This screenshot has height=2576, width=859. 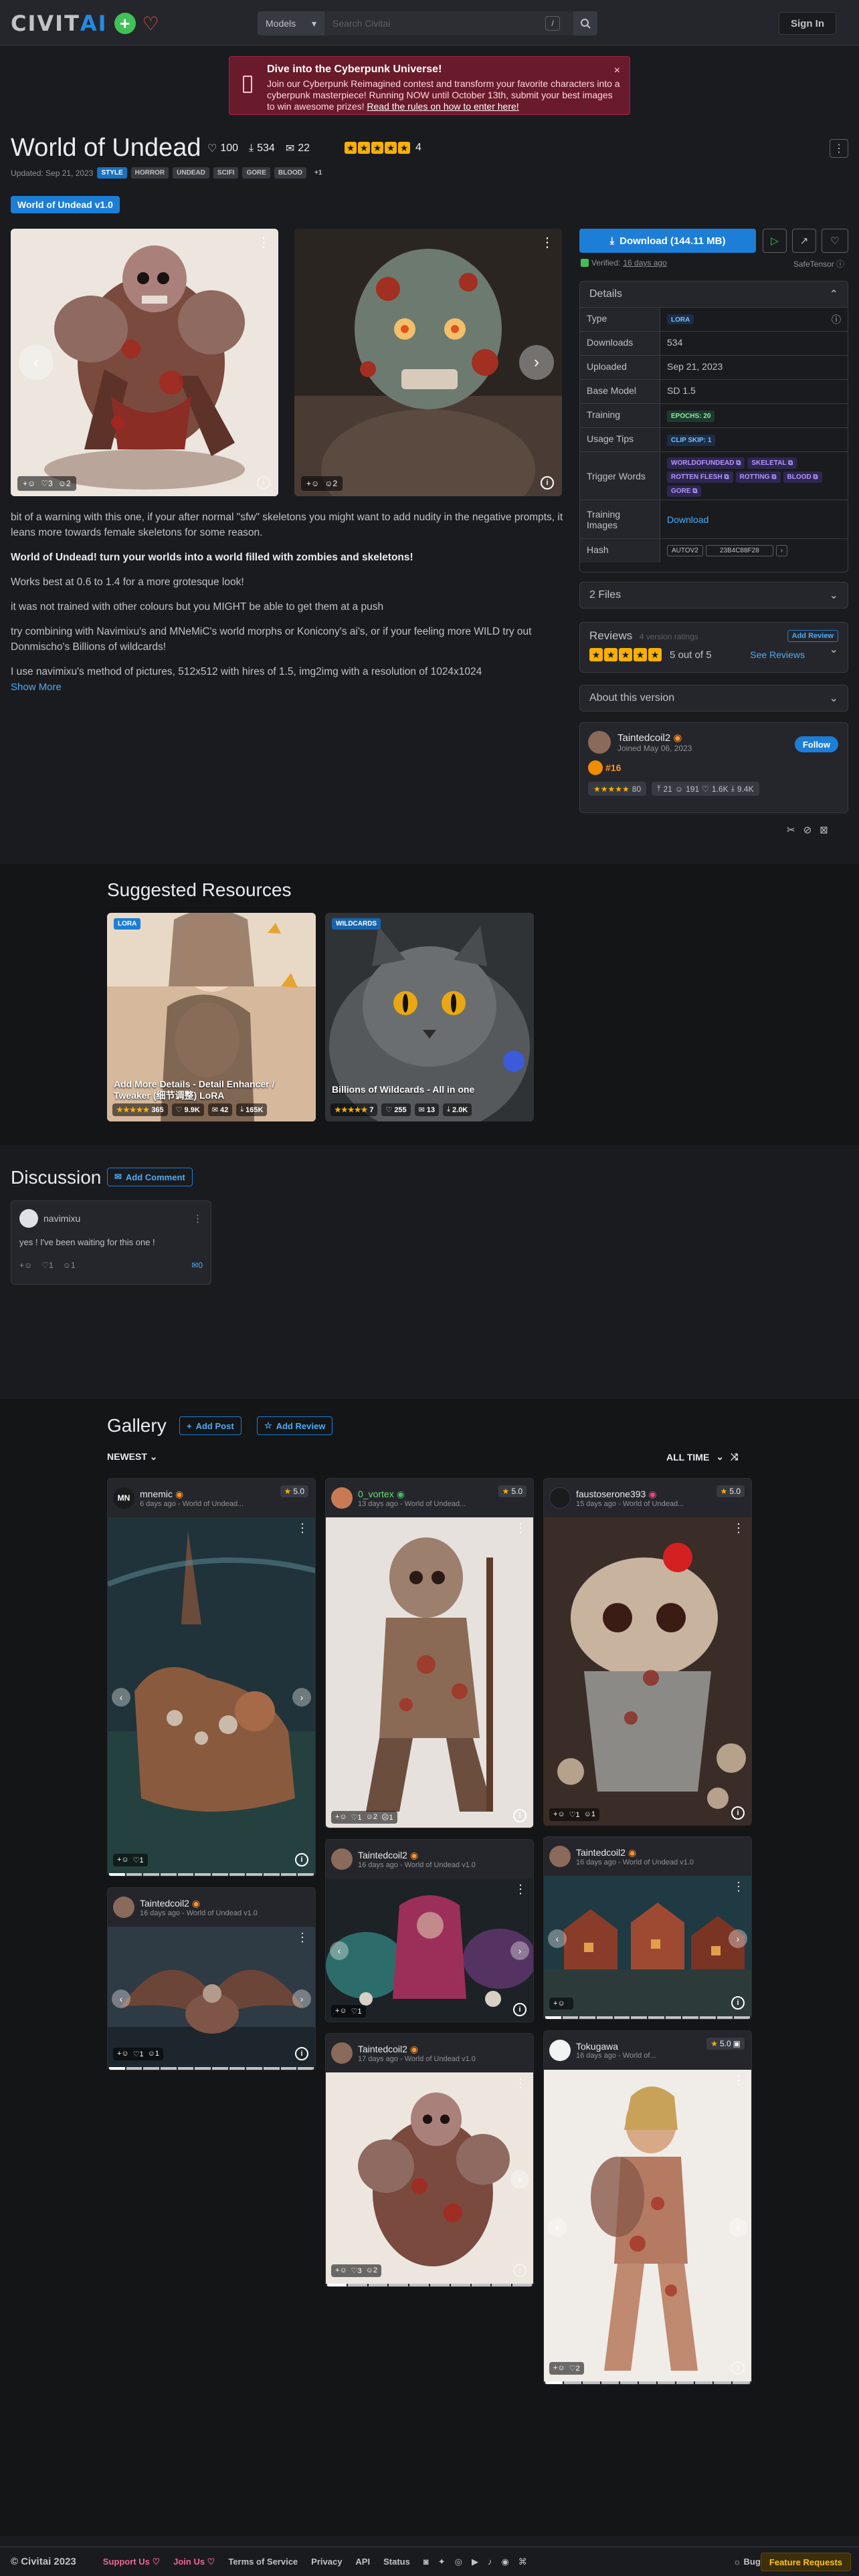 I want to click on user-name: 0_vortex, so click(x=376, y=1494).